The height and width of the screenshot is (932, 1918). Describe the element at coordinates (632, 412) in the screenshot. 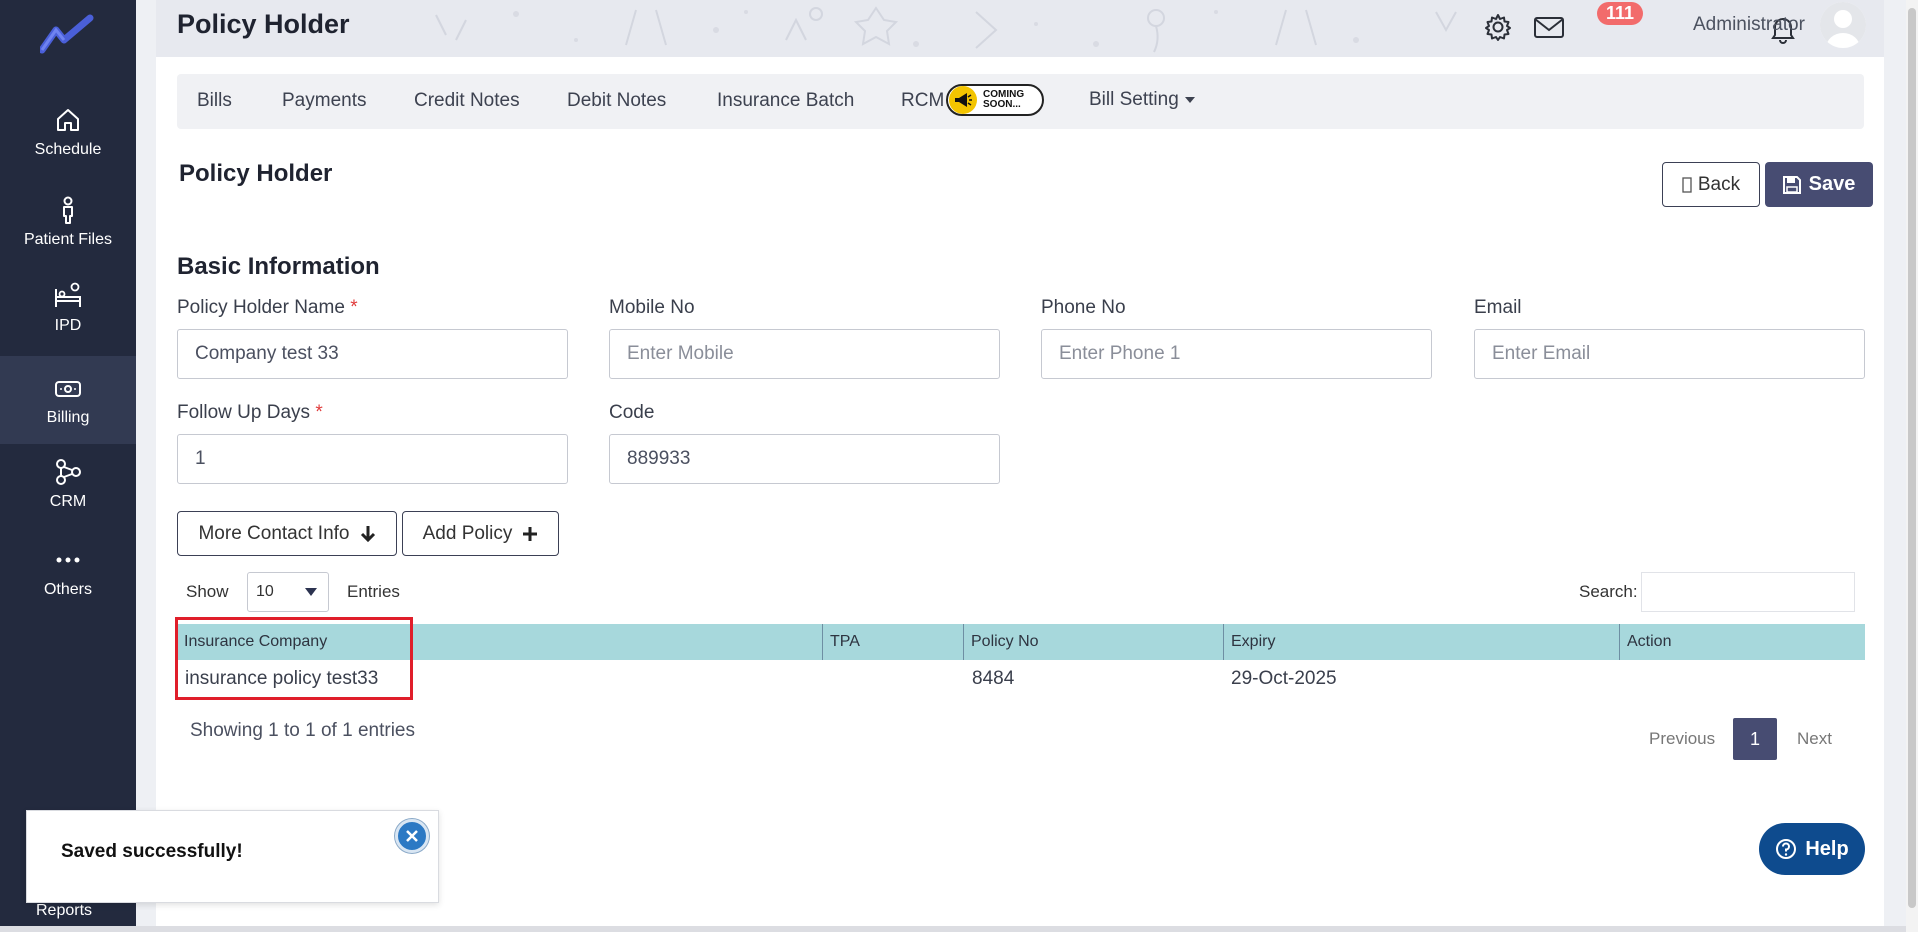

I see `code-label: Code` at that location.